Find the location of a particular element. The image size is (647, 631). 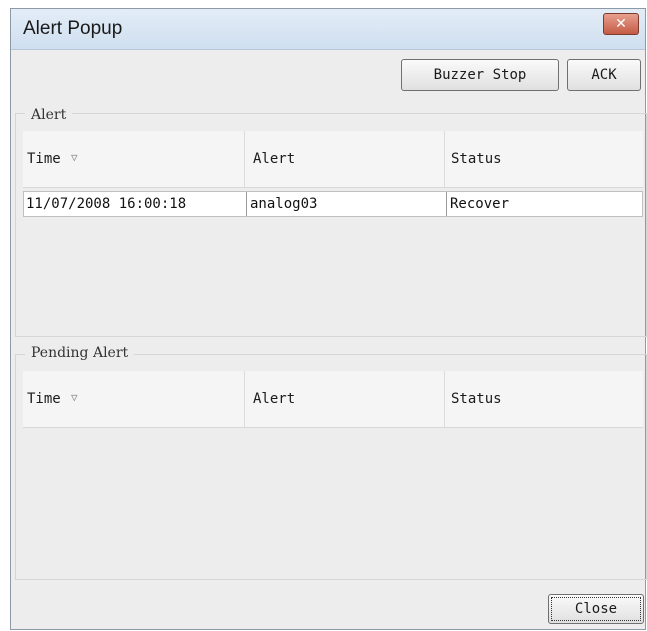

pending-alert-table-header: Time ▽ Alert Status is located at coordinates (333, 399).